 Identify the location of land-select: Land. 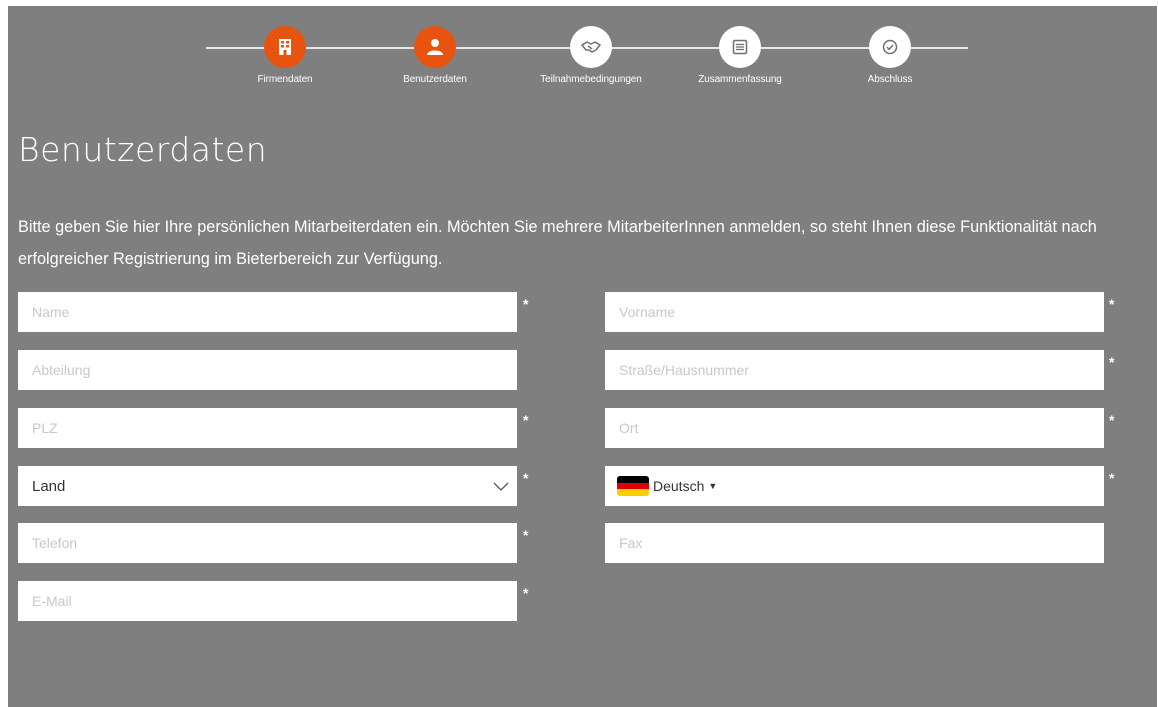
(267, 486).